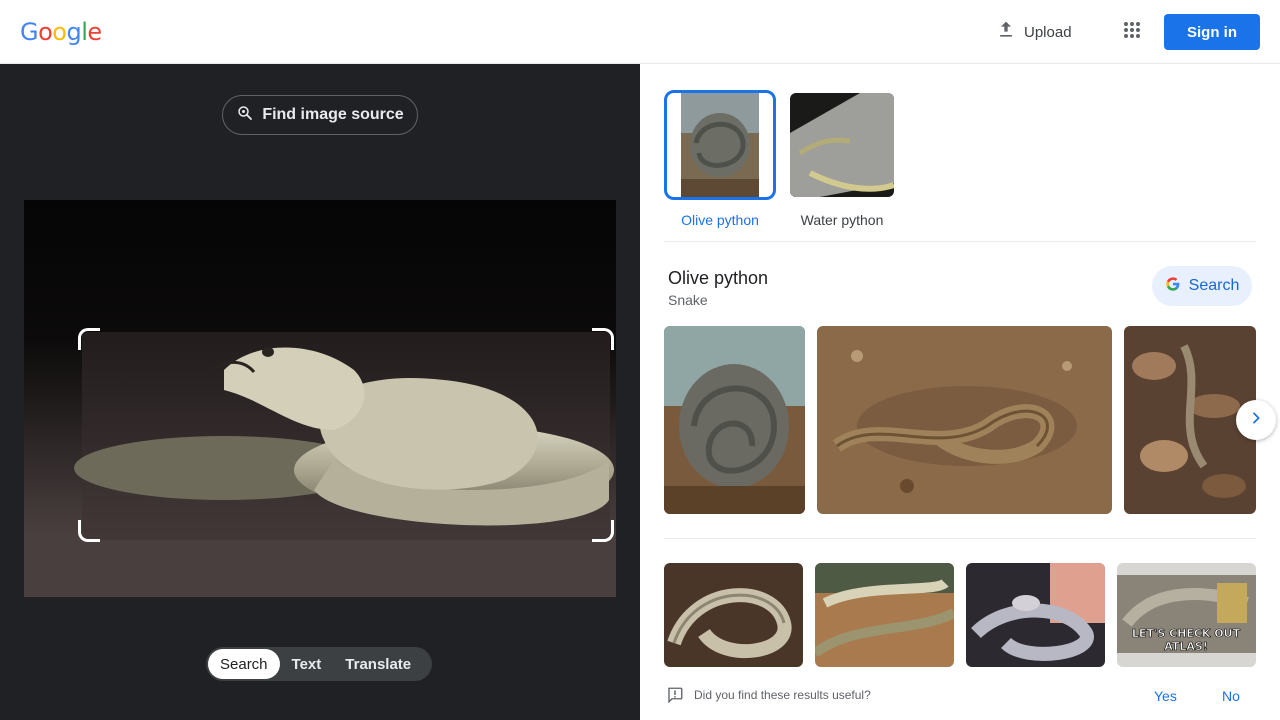  I want to click on upload-button: Upload, so click(1034, 32).